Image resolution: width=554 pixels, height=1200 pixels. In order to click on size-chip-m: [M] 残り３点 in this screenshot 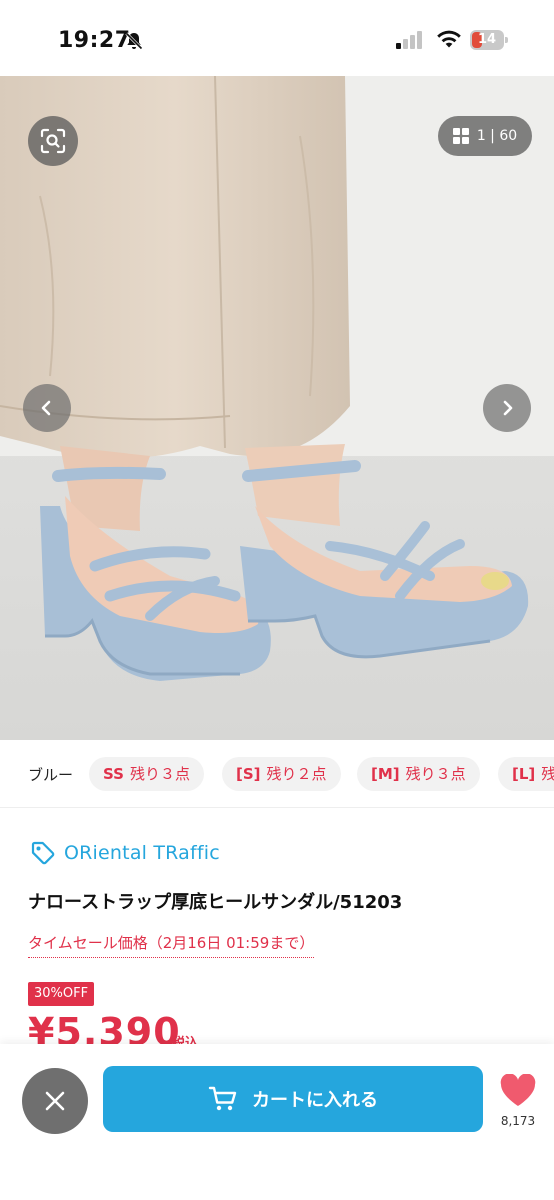, I will do `click(418, 774)`.